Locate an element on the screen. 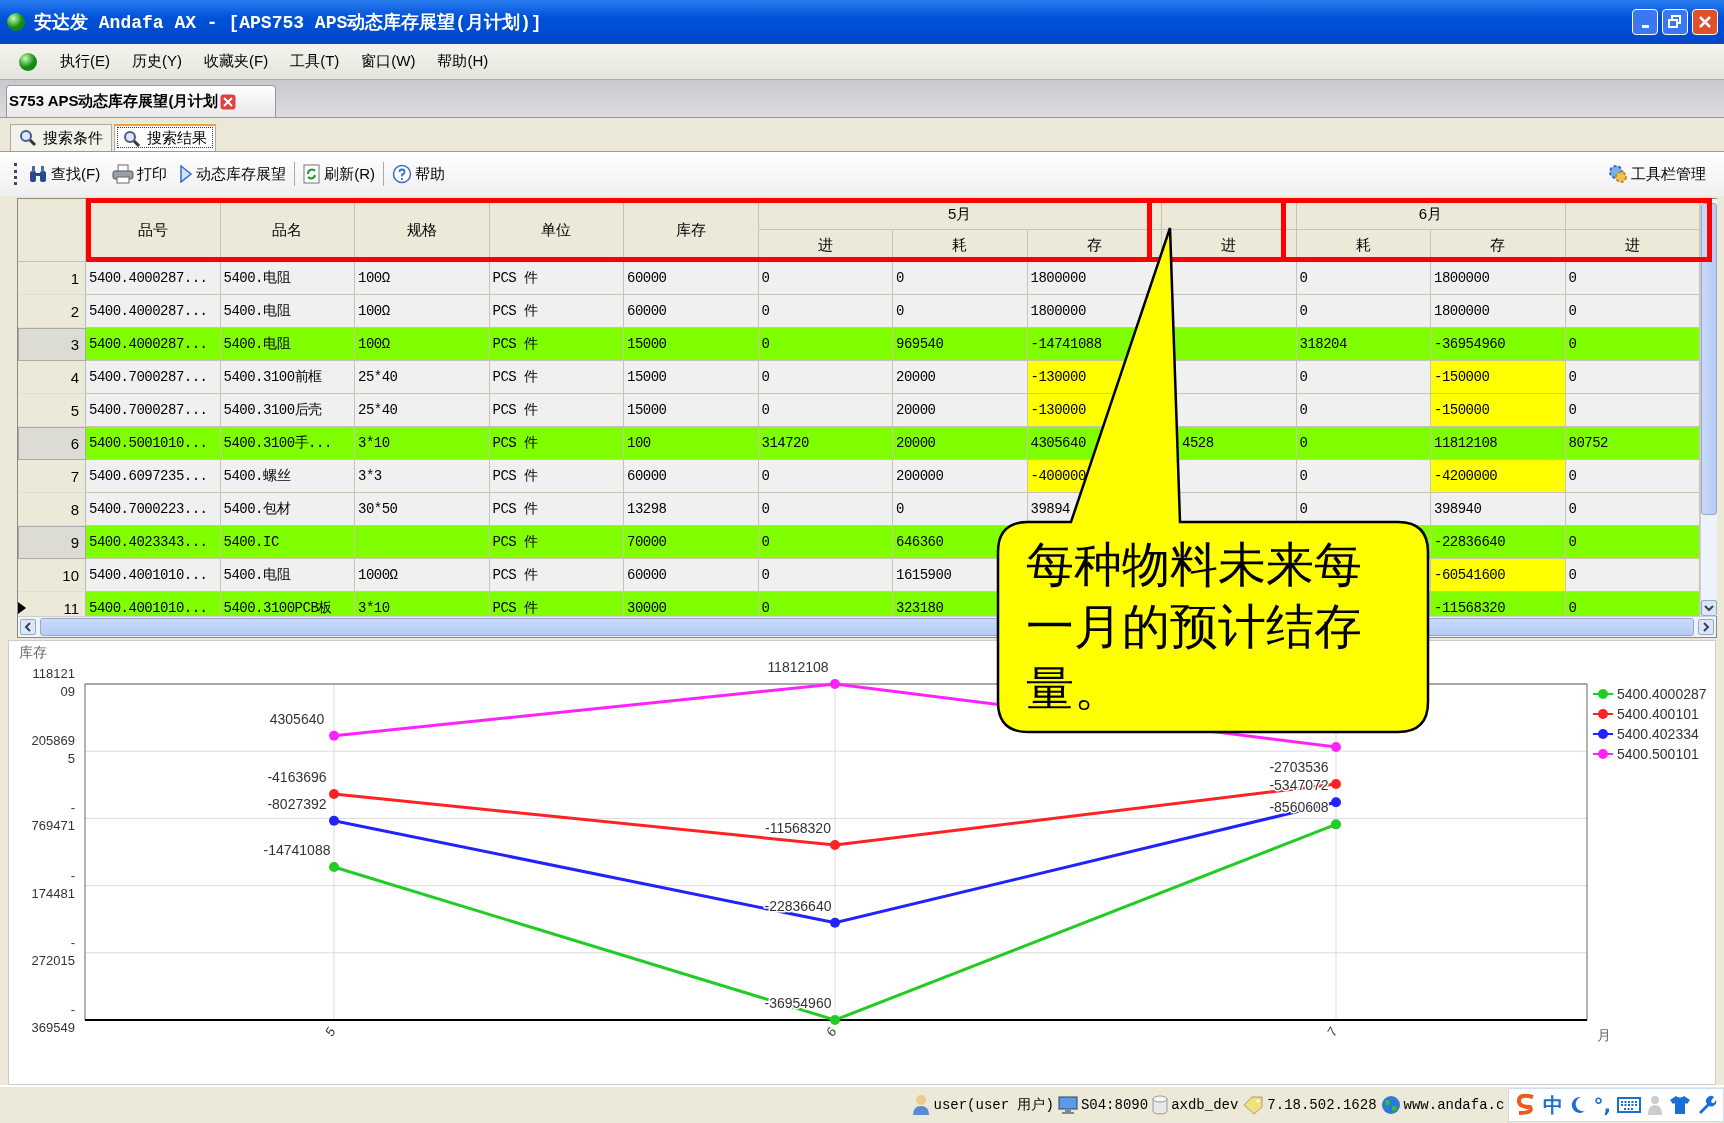 The height and width of the screenshot is (1123, 1724). minimize-icon is located at coordinates (1645, 26).